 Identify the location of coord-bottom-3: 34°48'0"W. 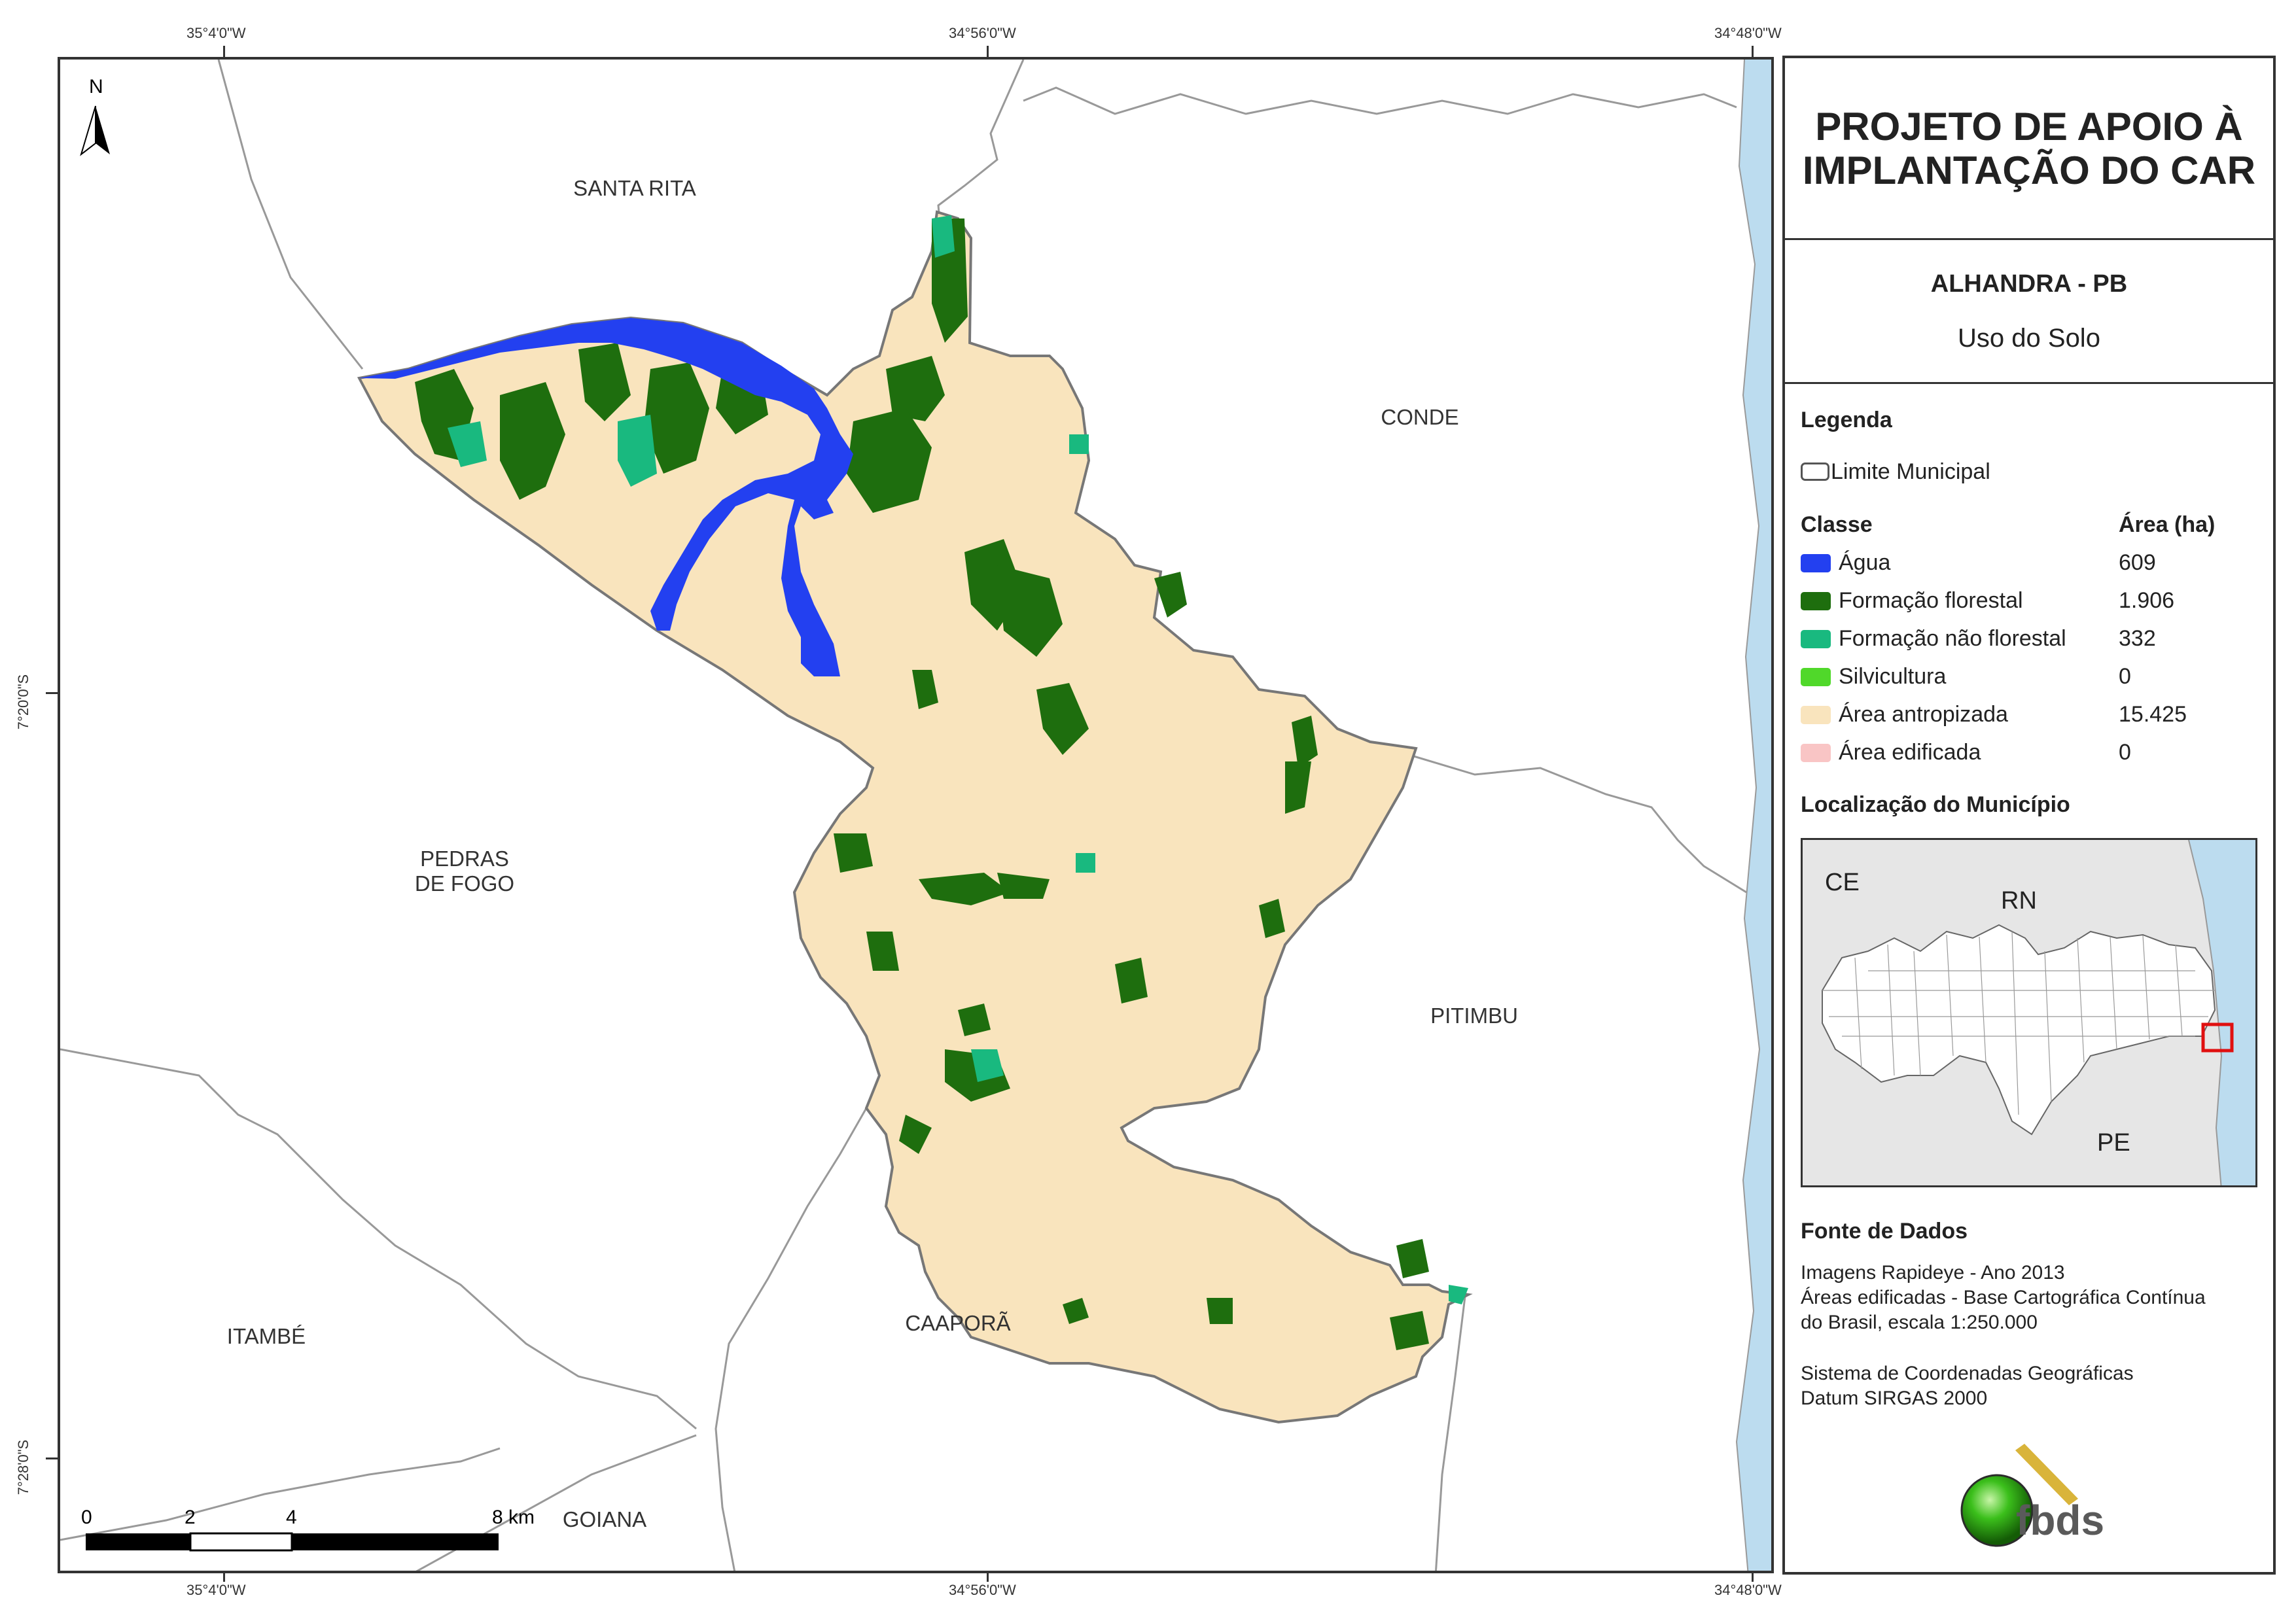
(1748, 1590).